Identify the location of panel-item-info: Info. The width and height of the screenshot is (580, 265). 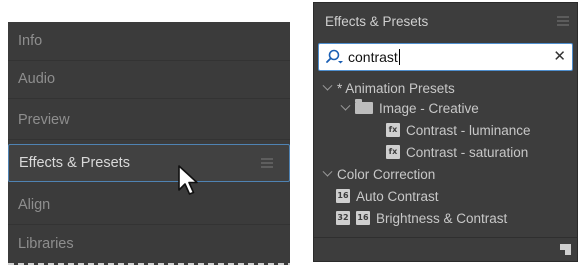
(149, 41).